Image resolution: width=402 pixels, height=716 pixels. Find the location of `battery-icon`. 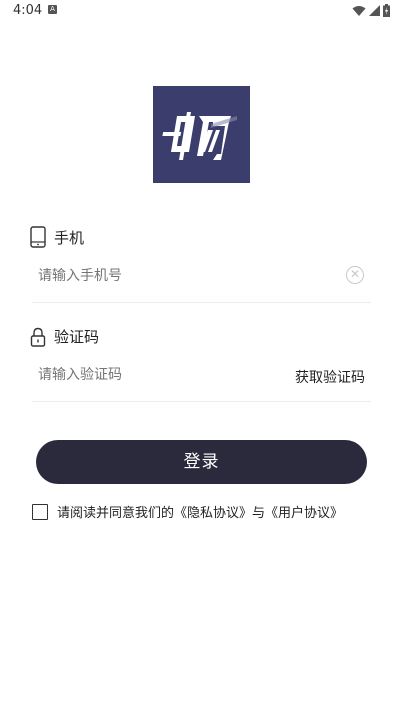

battery-icon is located at coordinates (386, 10).